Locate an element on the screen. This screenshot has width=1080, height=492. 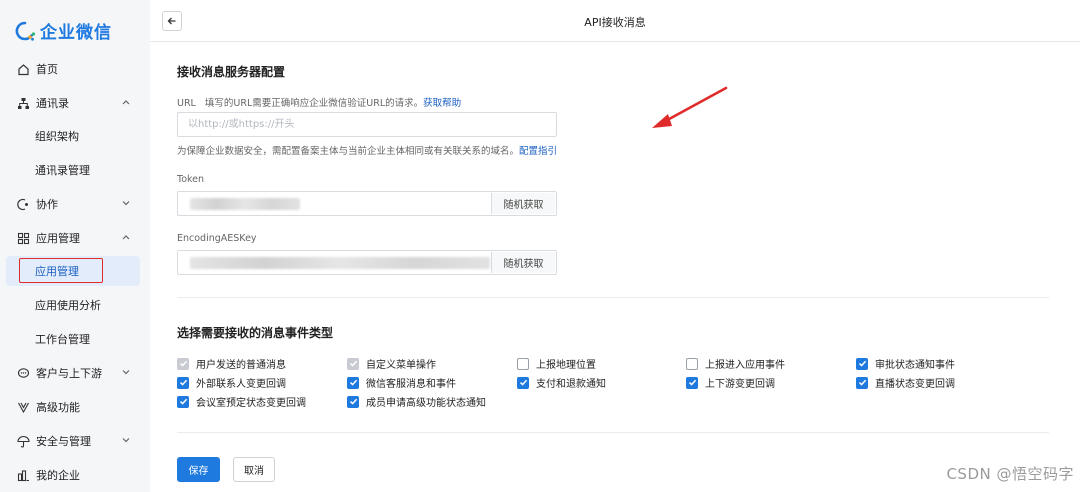
watermark: CSDN @悟空码字 is located at coordinates (1010, 474).